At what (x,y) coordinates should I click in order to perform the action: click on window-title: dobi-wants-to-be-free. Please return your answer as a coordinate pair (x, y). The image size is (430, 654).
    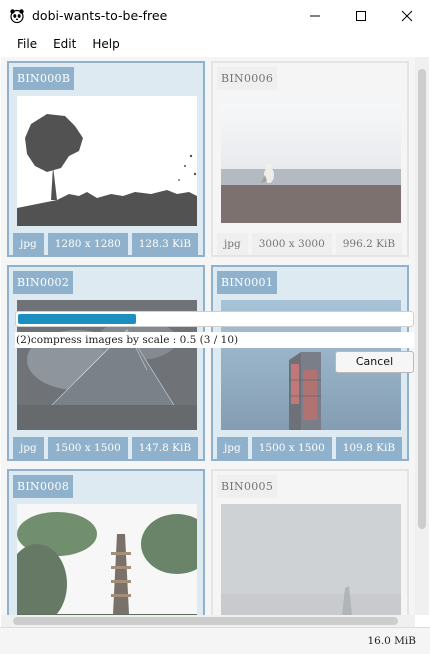
    Looking at the image, I should click on (100, 15).